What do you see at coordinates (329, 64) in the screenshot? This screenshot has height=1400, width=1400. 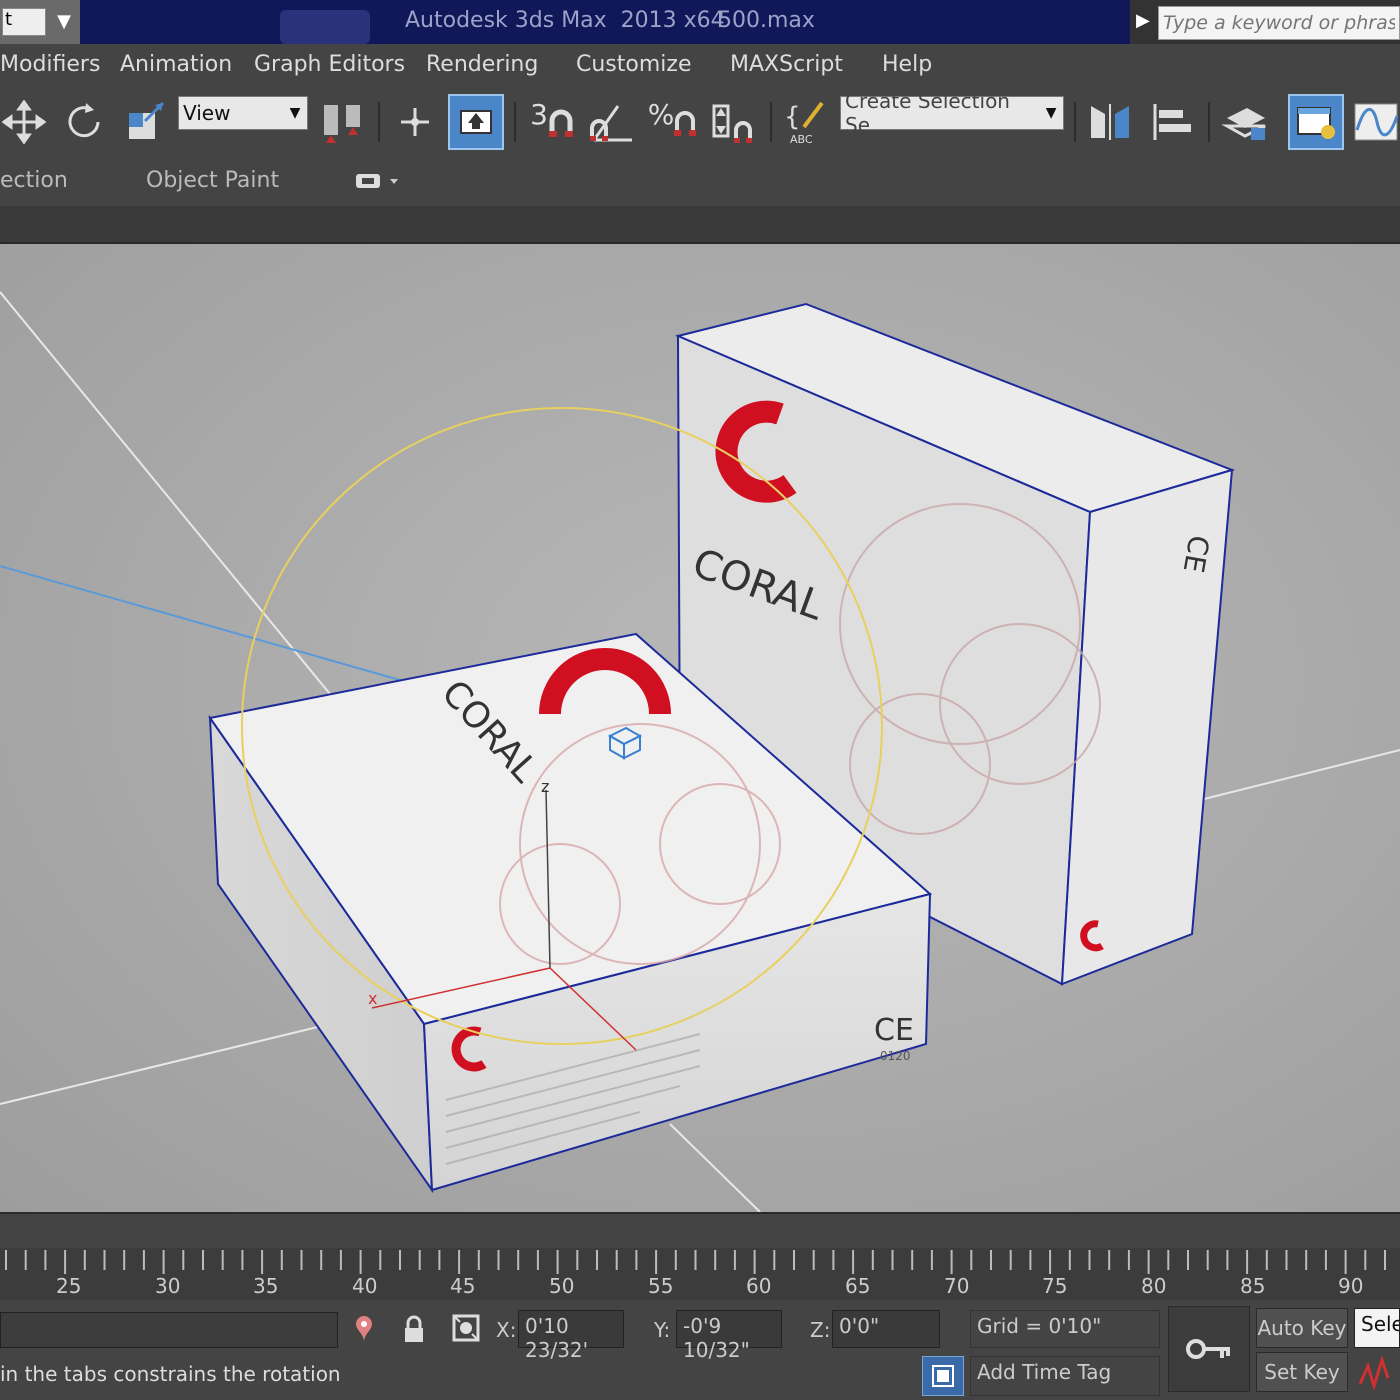 I see `menu-graph-editors: Graph Editors` at bounding box center [329, 64].